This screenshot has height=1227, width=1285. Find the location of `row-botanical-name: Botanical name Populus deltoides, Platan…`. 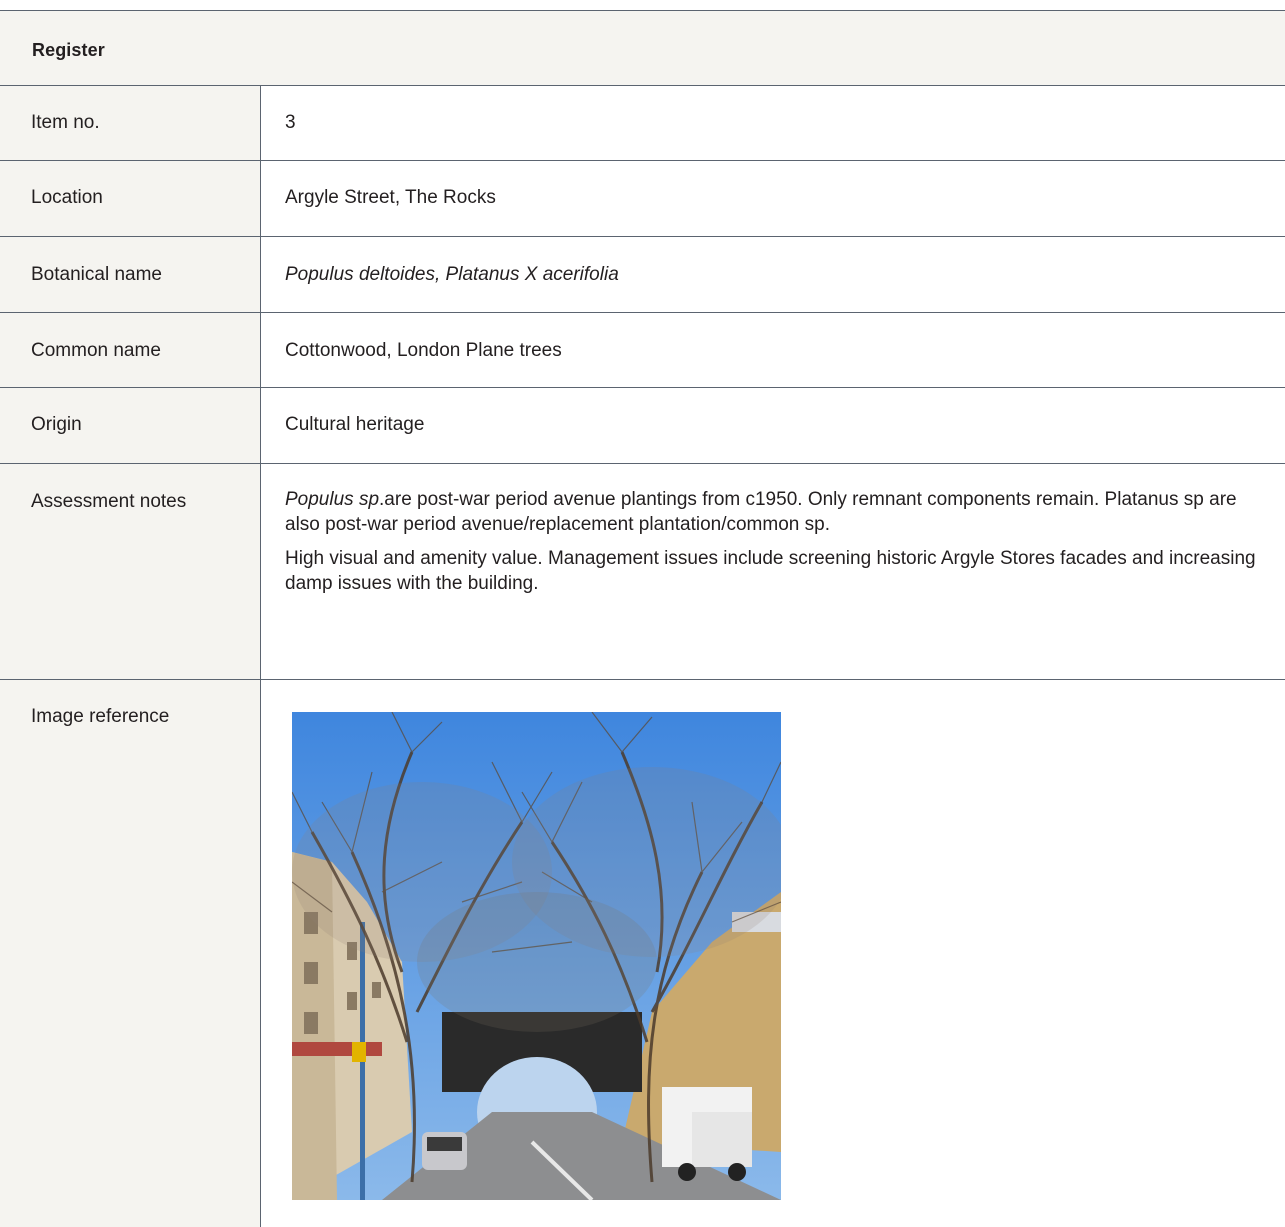

row-botanical-name: Botanical name Populus deltoides, Platan… is located at coordinates (642, 275).